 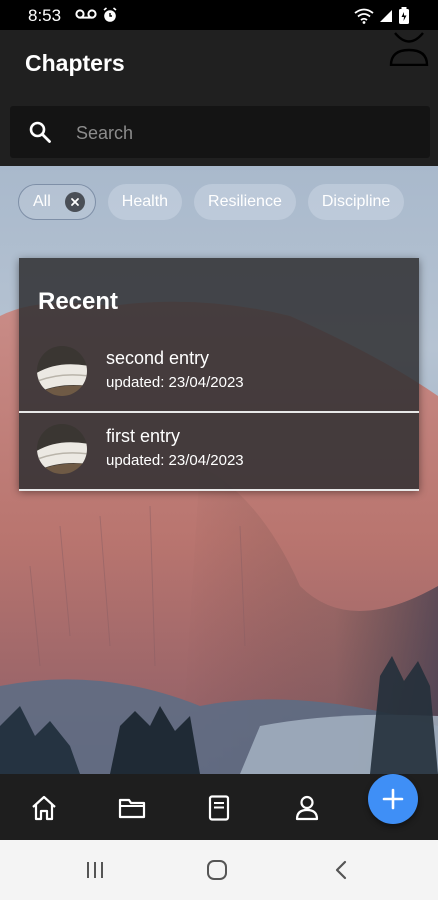 I want to click on search-icon, so click(x=40, y=132).